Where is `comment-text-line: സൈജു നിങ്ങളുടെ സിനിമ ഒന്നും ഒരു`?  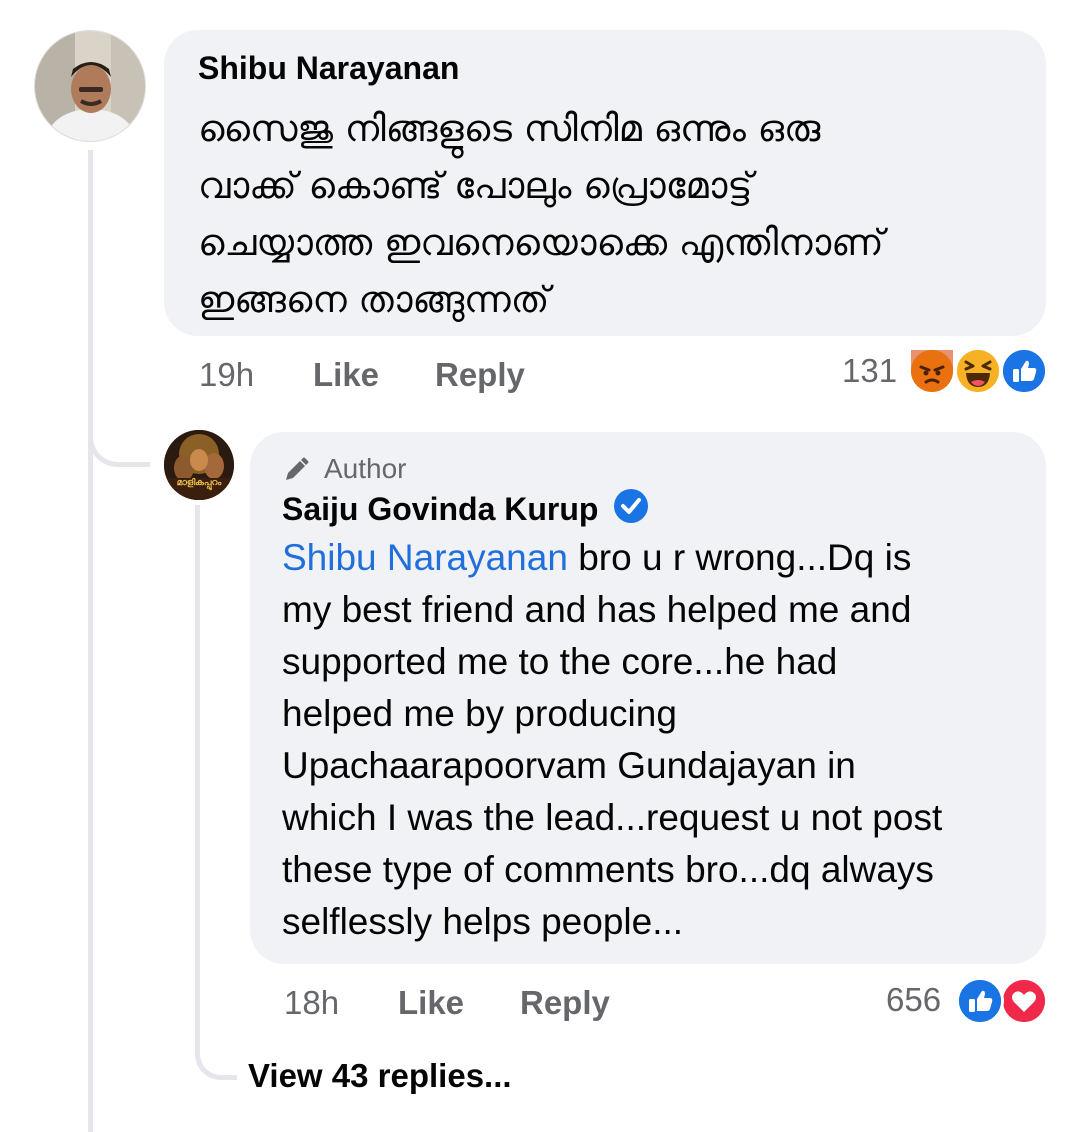
comment-text-line: സൈജു നിങ്ങളുടെ സിനിമ ഒന്നും ഒരു is located at coordinates (509, 128).